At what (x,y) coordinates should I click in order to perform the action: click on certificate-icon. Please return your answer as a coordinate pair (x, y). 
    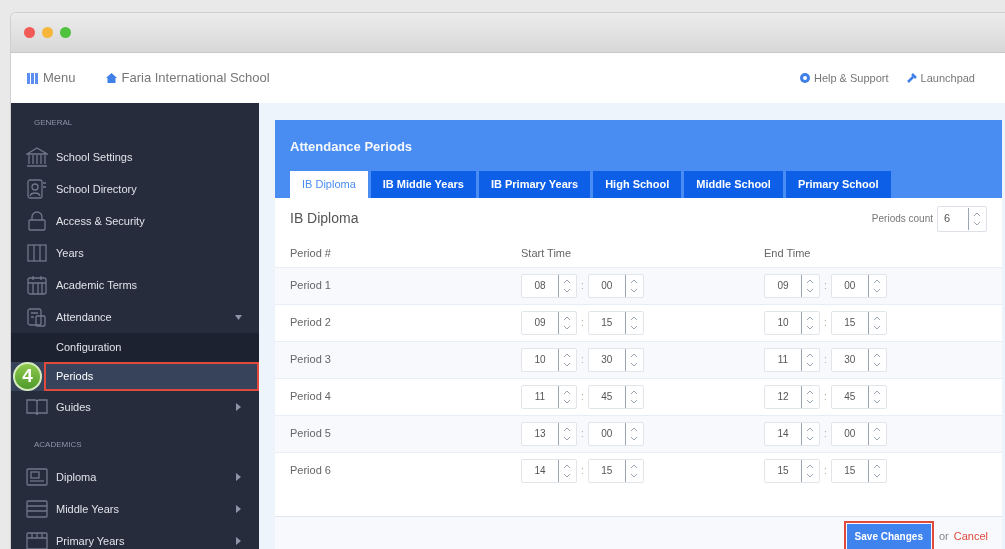
    Looking at the image, I should click on (37, 477).